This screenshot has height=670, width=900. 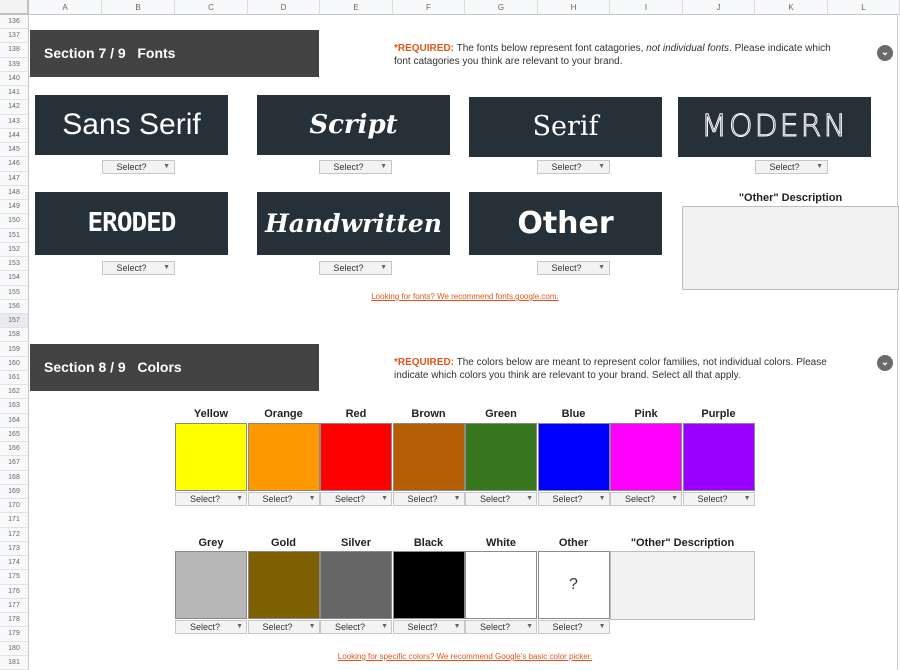 I want to click on color-name-purple: Purple, so click(x=718, y=414).